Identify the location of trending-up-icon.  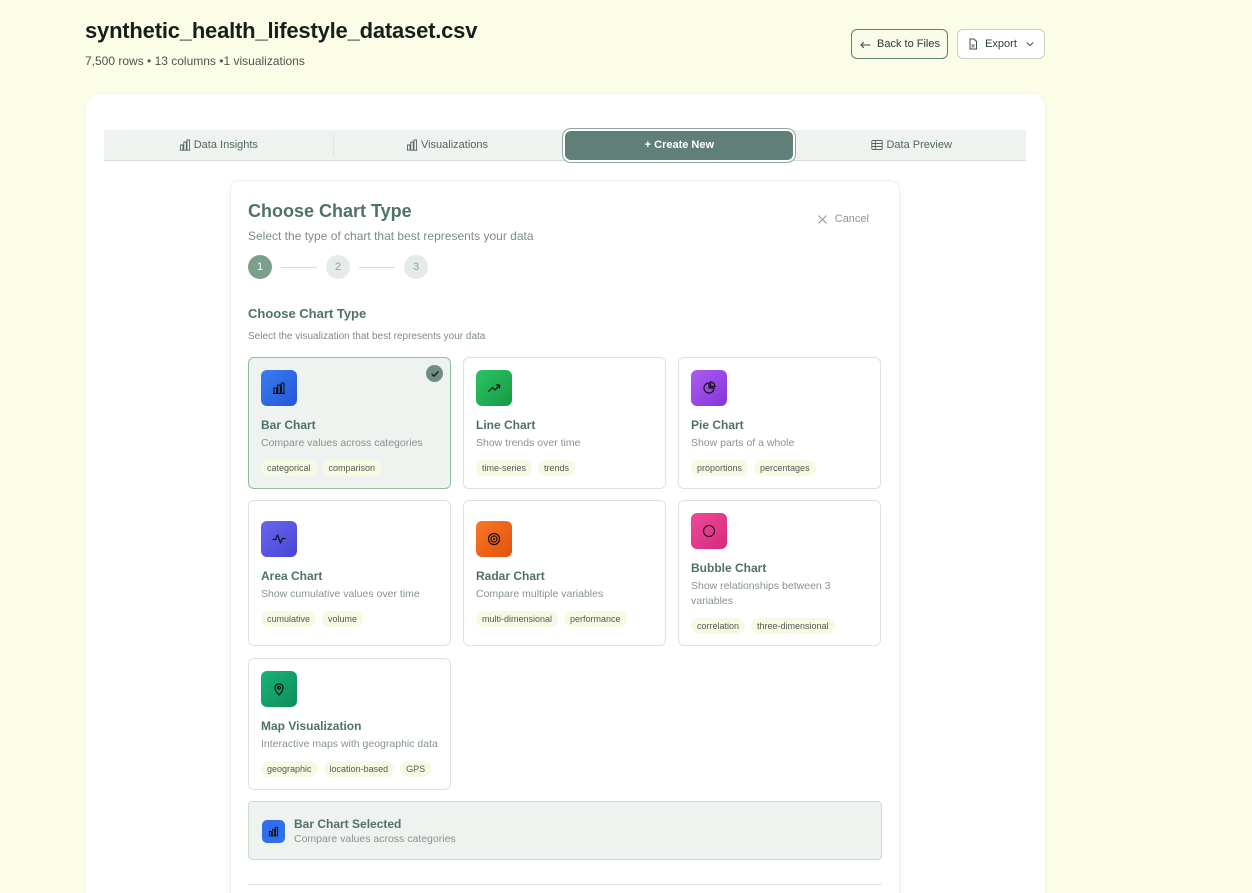
(494, 388).